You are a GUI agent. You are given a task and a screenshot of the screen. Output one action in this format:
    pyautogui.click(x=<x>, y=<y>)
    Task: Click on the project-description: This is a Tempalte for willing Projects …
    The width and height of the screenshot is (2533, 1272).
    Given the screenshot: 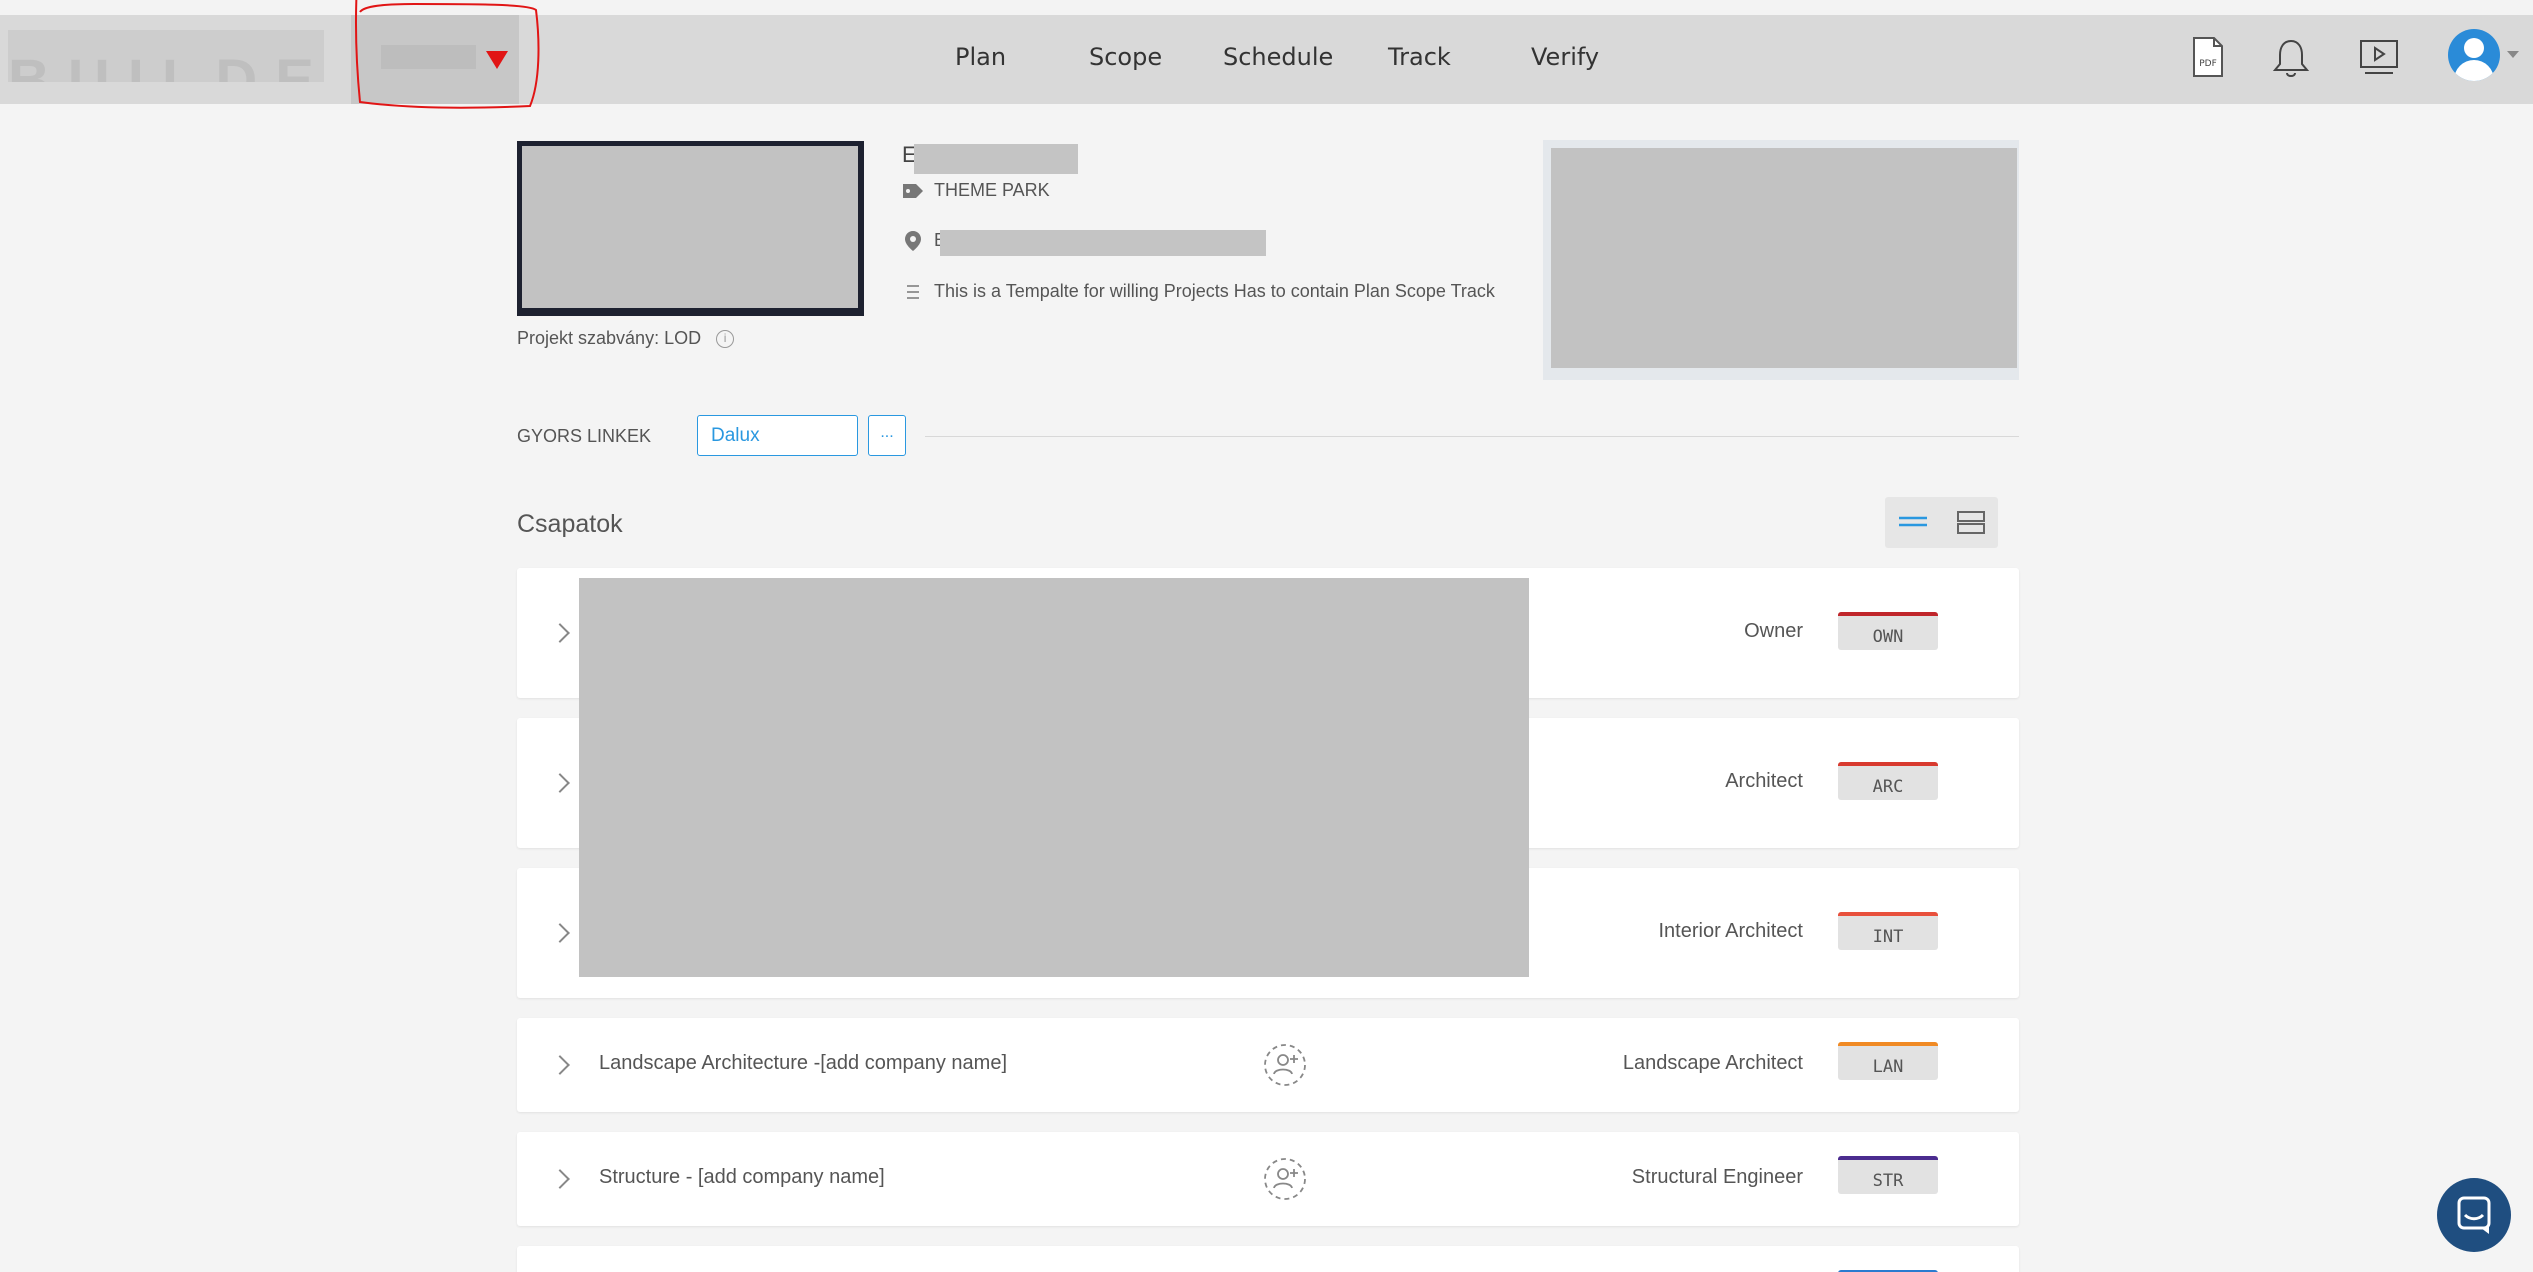 What is the action you would take?
    pyautogui.click(x=1214, y=291)
    